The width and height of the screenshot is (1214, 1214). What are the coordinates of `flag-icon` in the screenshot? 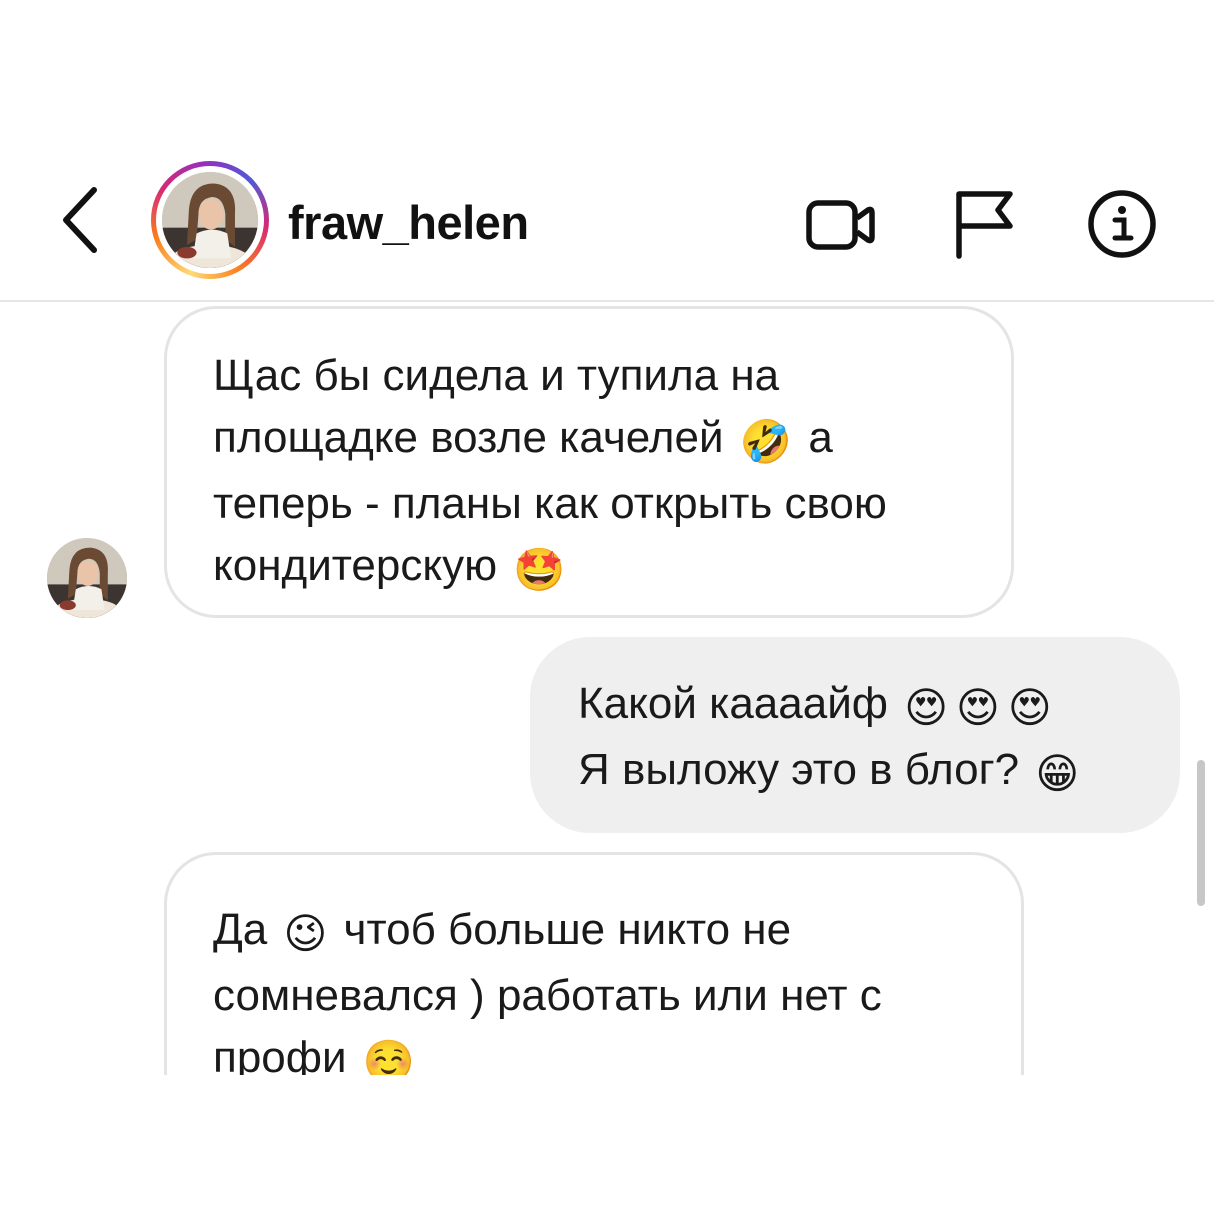 It's located at (984, 225).